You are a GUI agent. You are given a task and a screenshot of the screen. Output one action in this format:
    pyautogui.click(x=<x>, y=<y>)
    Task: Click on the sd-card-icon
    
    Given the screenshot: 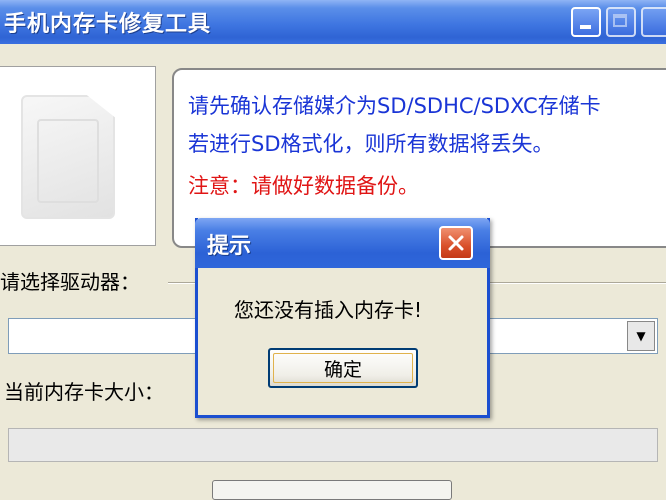 What is the action you would take?
    pyautogui.click(x=68, y=157)
    